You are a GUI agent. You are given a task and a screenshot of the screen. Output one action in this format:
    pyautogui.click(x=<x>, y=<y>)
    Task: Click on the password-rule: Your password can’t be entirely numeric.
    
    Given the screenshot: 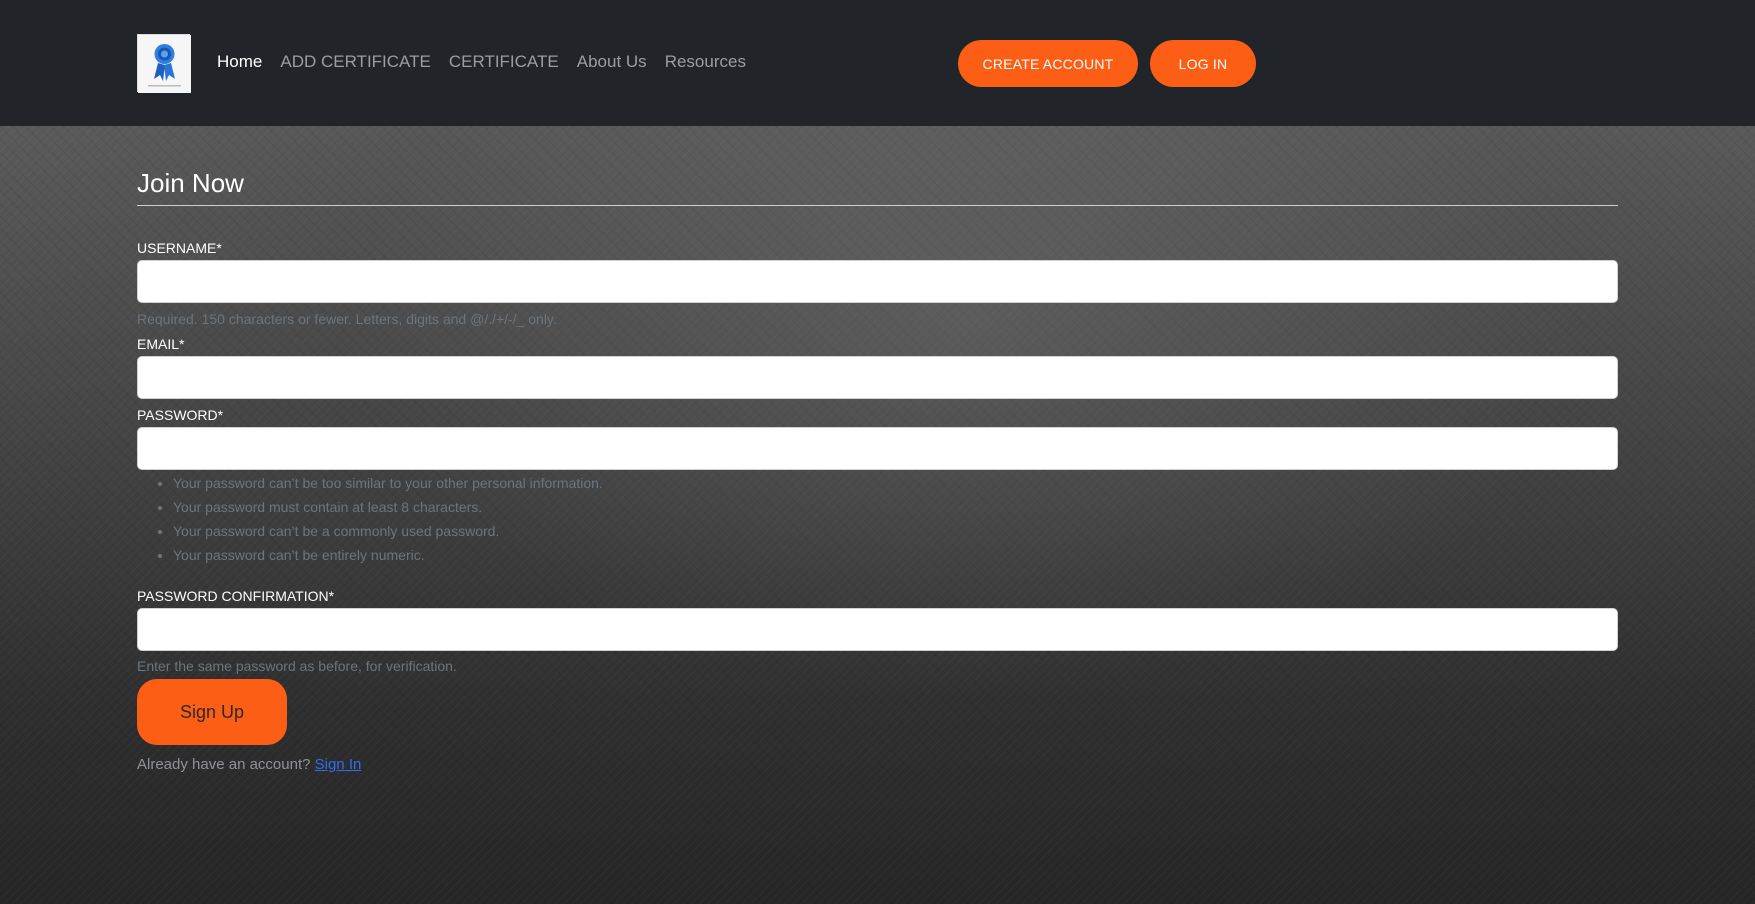 What is the action you would take?
    pyautogui.click(x=895, y=555)
    